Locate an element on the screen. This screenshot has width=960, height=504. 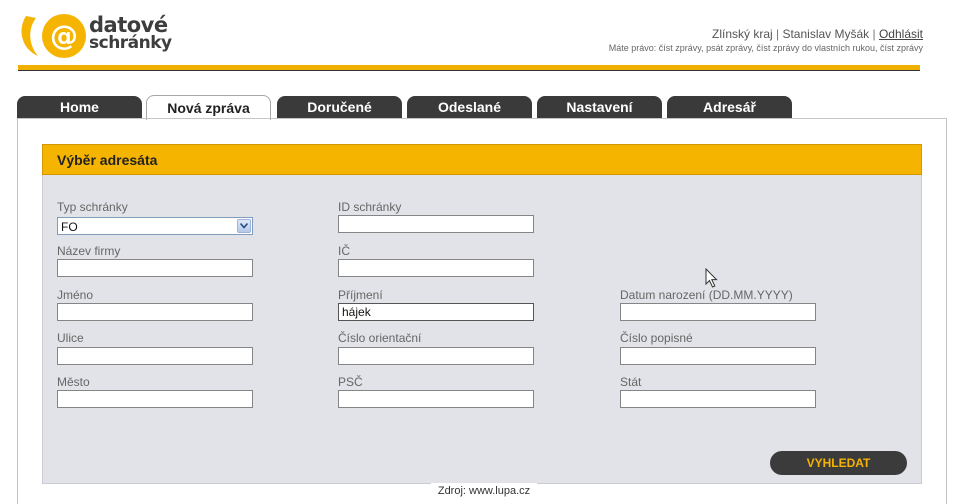
datove-schranky-logo-icon: @ is located at coordinates (53, 36).